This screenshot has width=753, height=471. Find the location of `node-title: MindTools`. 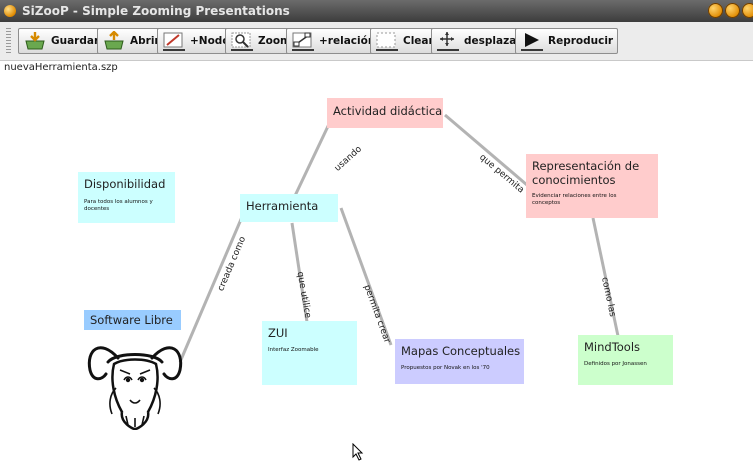

node-title: MindTools is located at coordinates (612, 347).